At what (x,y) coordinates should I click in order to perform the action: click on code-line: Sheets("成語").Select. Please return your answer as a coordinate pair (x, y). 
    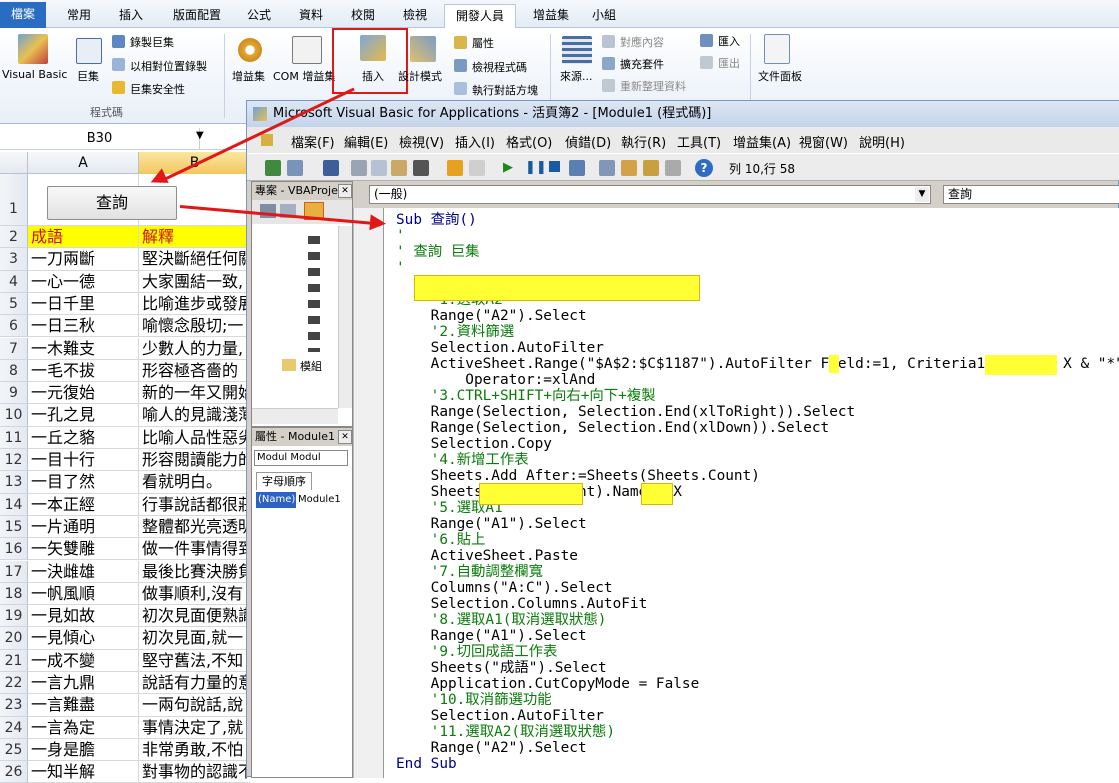
    Looking at the image, I should click on (501, 668).